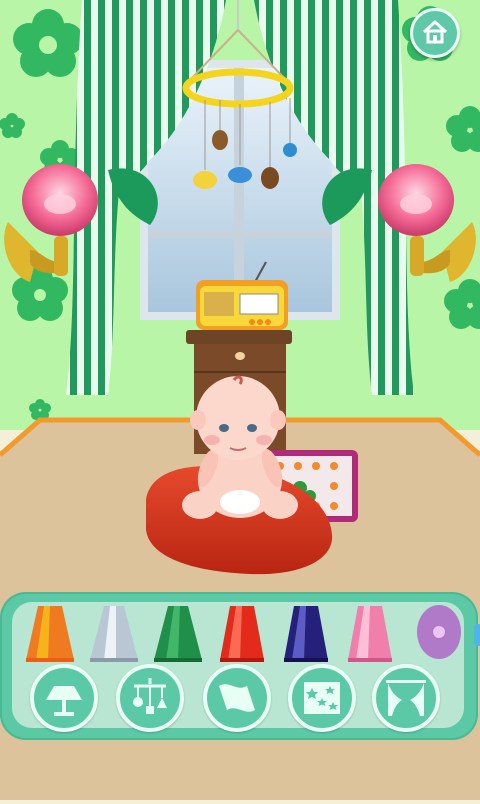 Image resolution: width=480 pixels, height=804 pixels. What do you see at coordinates (306, 633) in the screenshot?
I see `blue-lampshade` at bounding box center [306, 633].